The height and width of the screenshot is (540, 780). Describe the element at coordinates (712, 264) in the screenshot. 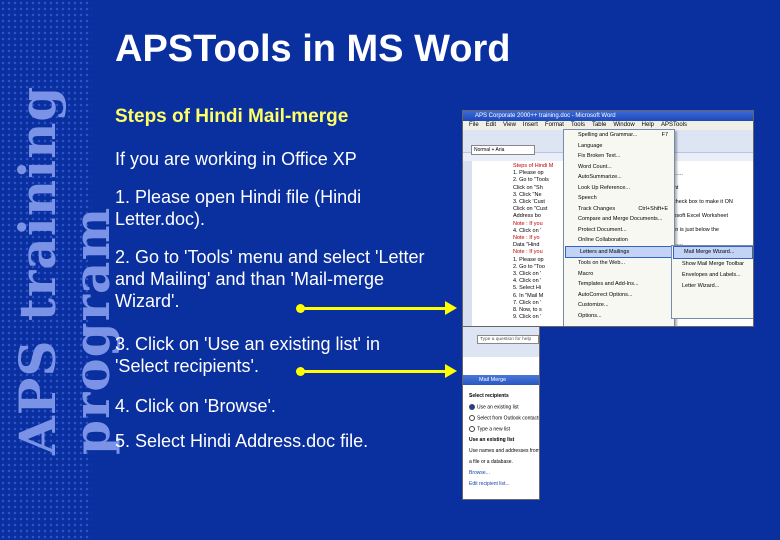

I see `submenu-item: Show Mail Merge Toolbar` at that location.